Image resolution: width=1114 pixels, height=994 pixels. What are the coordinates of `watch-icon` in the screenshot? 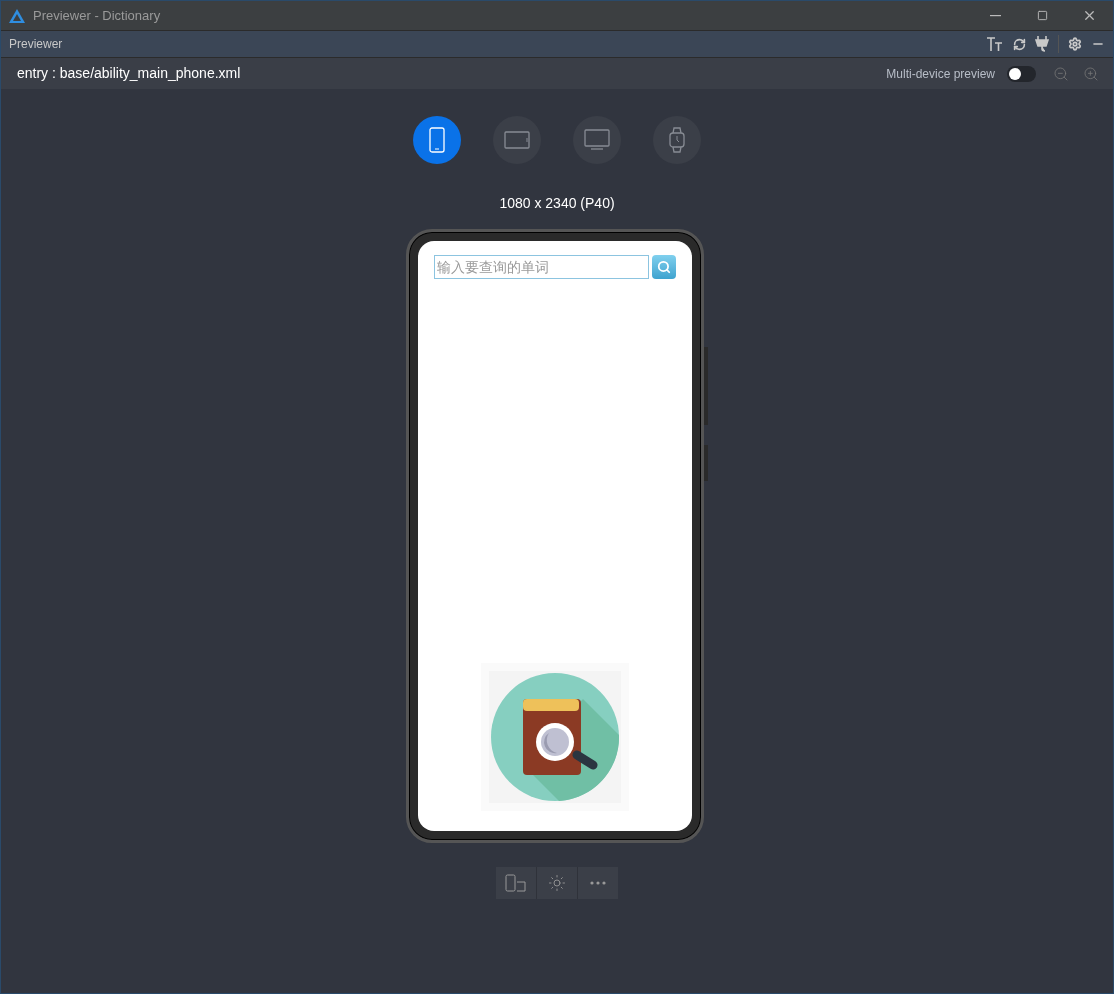 It's located at (677, 140).